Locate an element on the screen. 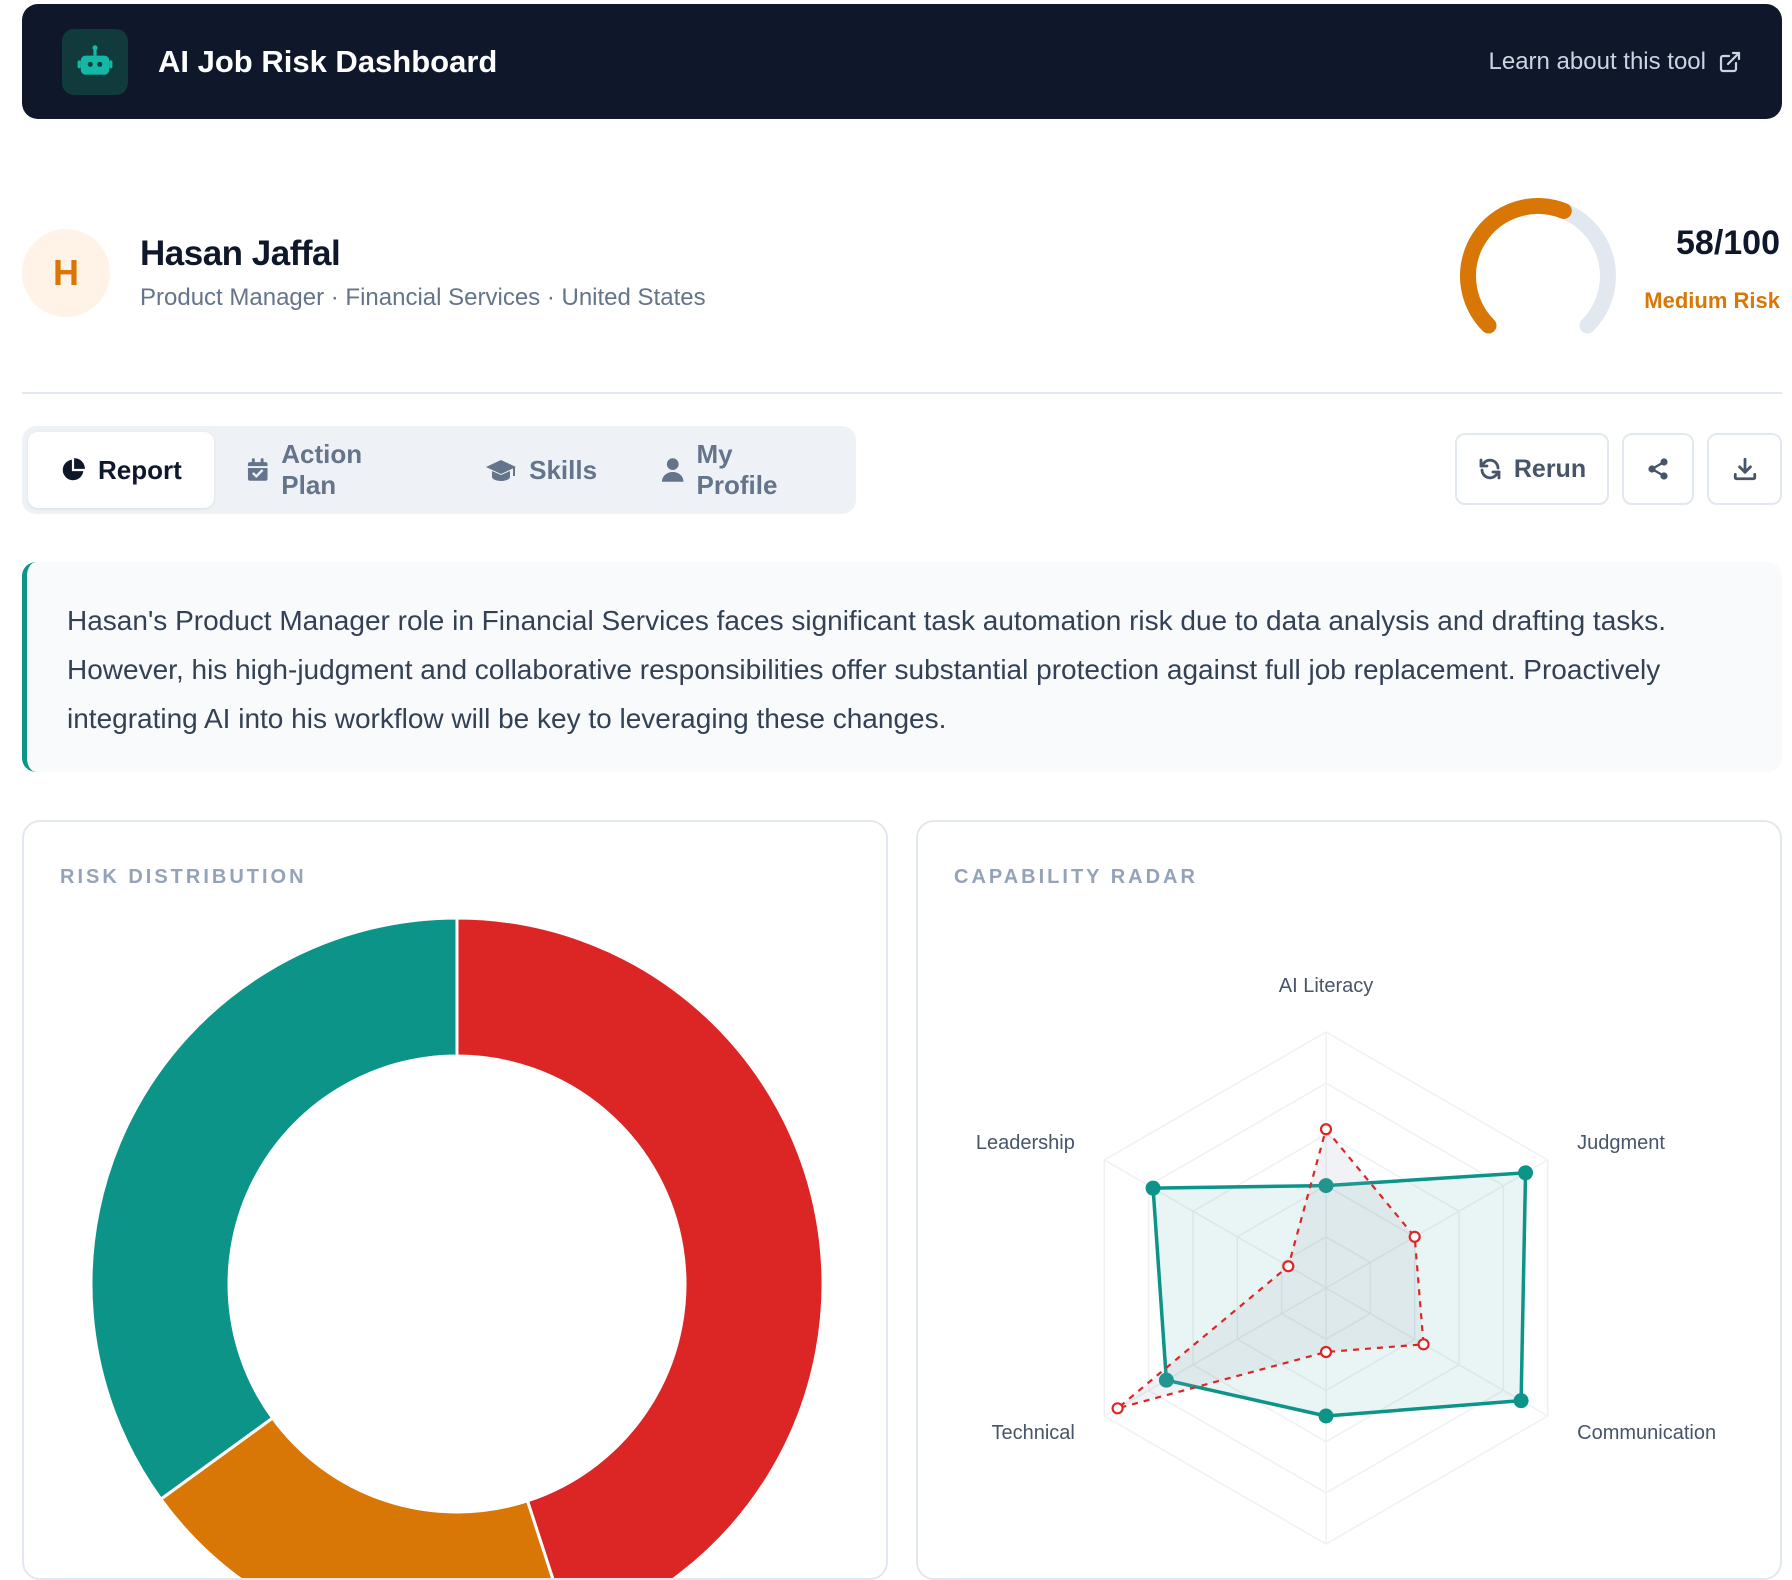 This screenshot has width=1792, height=1580. radar-axis-label: AI Literacy is located at coordinates (1326, 986).